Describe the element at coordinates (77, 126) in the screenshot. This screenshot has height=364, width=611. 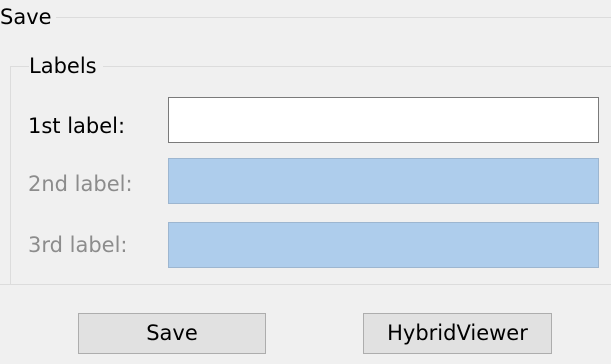
I see `first-label-caption: 1st label:` at that location.